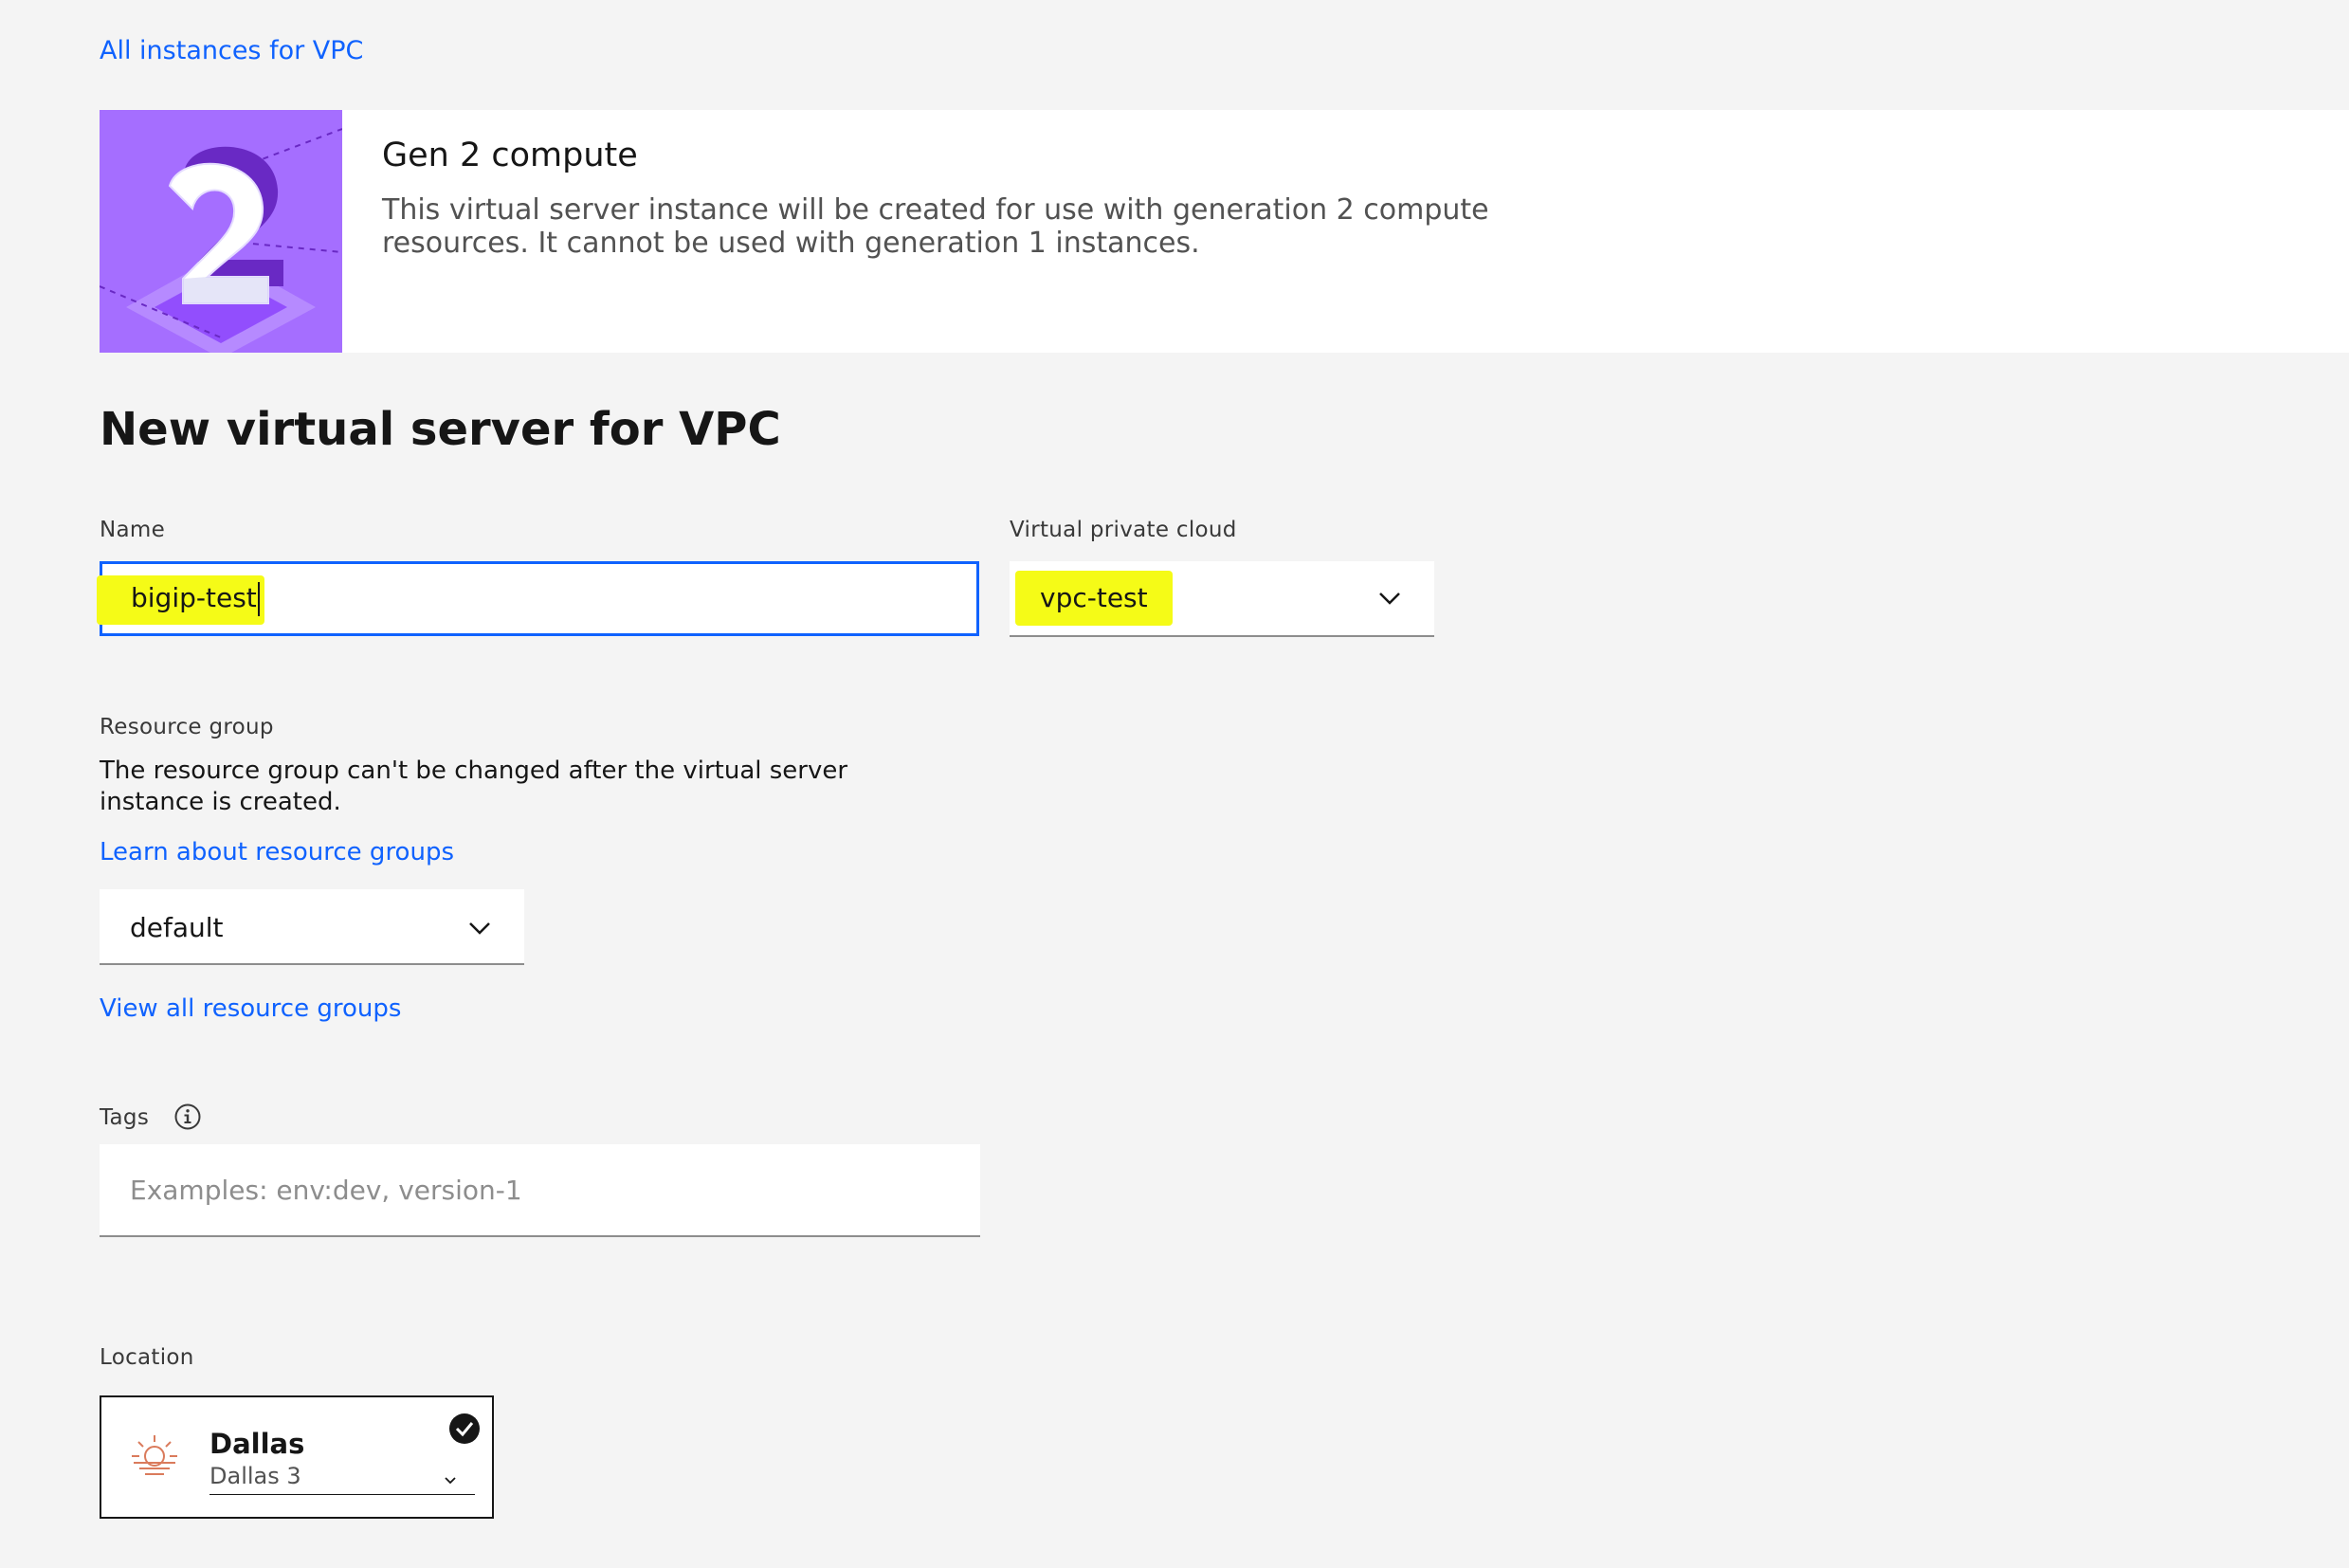 The width and height of the screenshot is (2349, 1568). What do you see at coordinates (257, 1444) in the screenshot?
I see `location-region-name: Dallas` at bounding box center [257, 1444].